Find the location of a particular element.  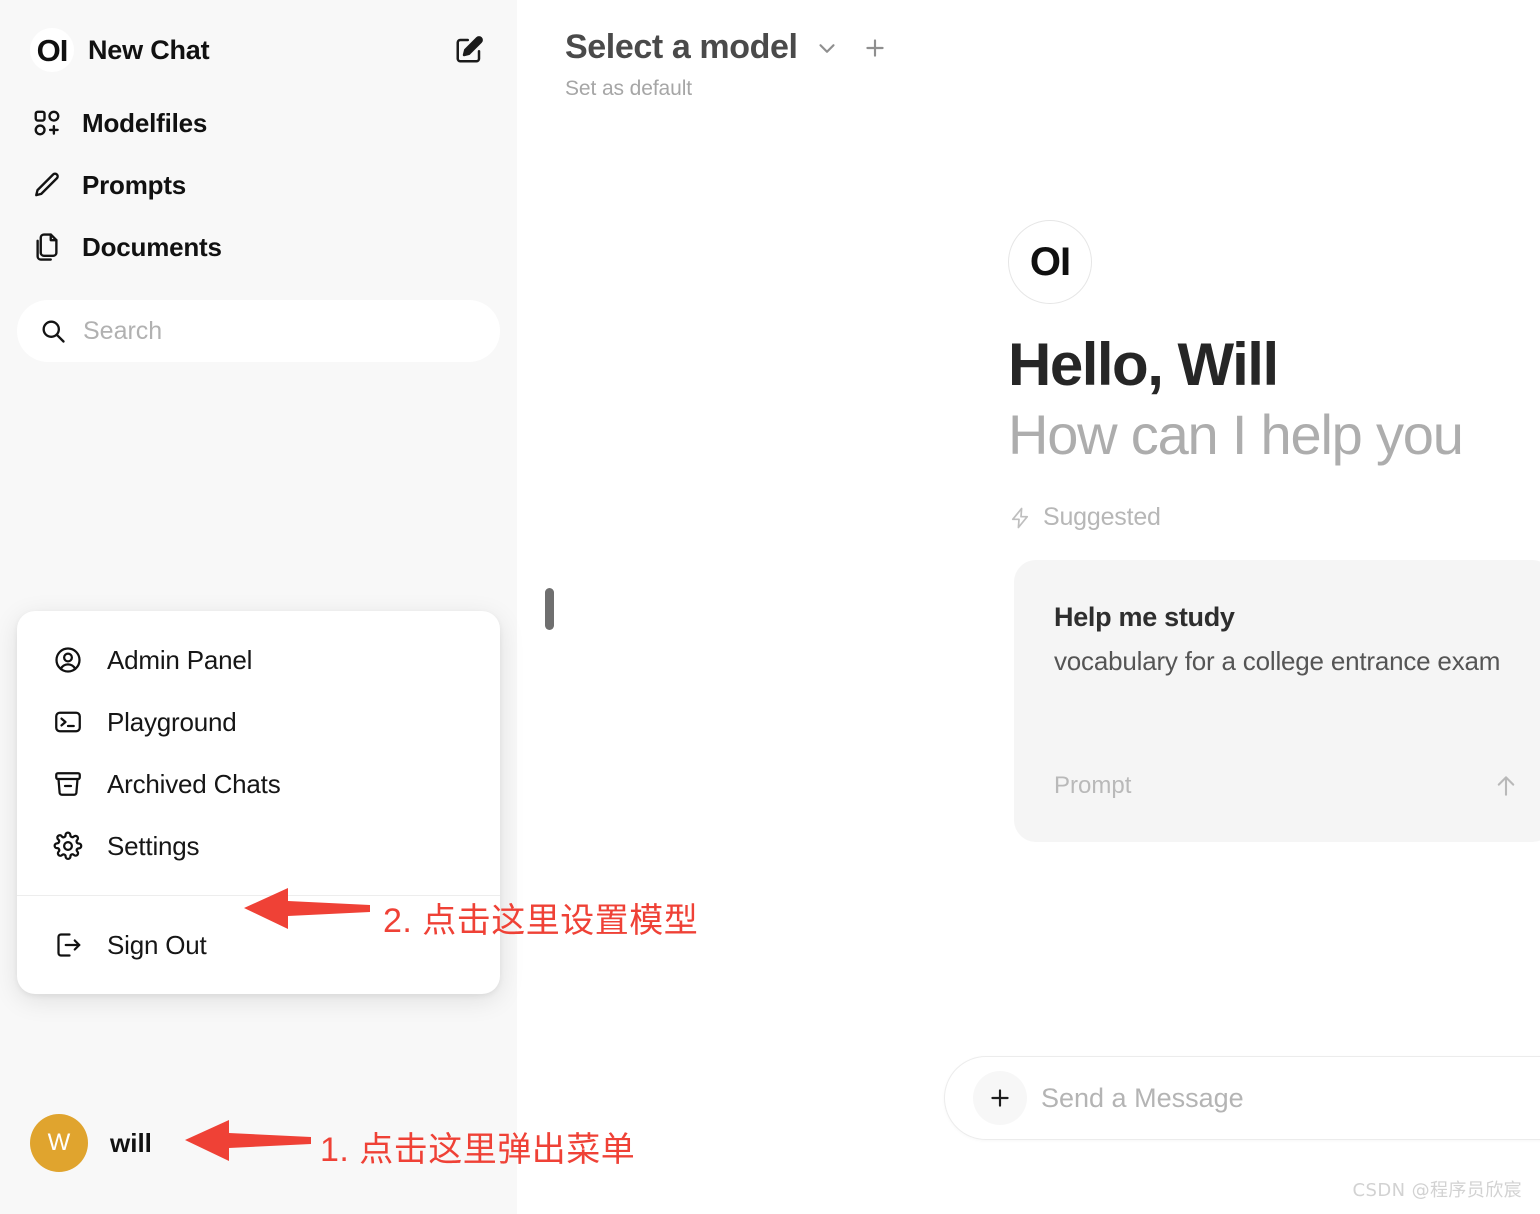

sidebar-item-label: Modelfiles is located at coordinates (145, 122).